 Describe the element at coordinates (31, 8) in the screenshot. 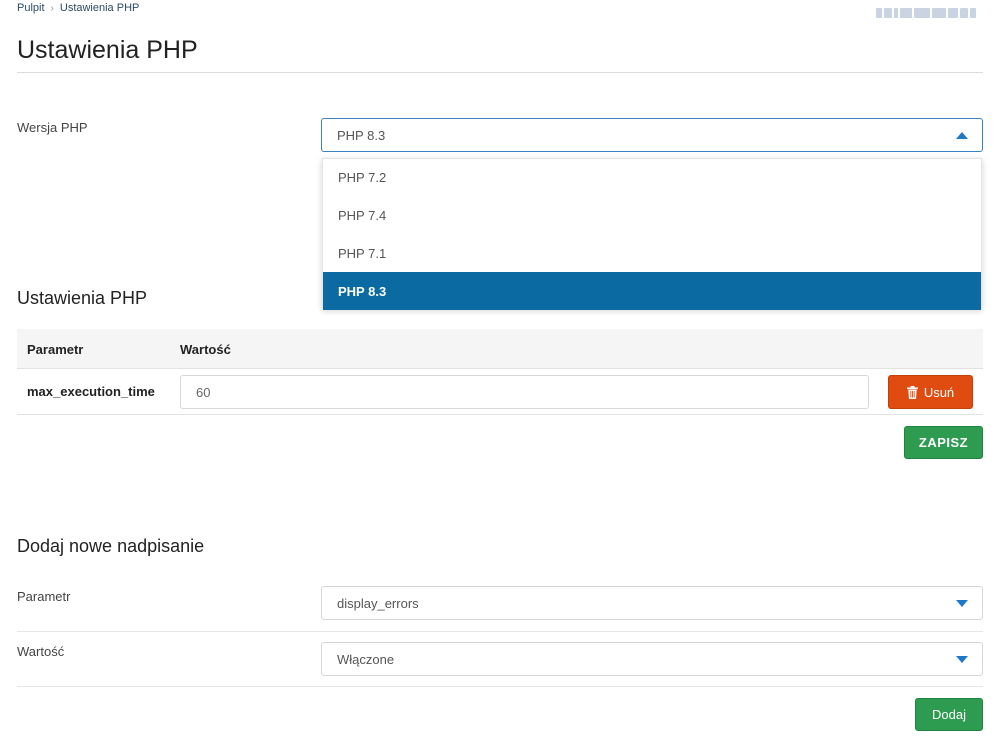

I see `breadcrumb-home-link: Pulpit` at that location.